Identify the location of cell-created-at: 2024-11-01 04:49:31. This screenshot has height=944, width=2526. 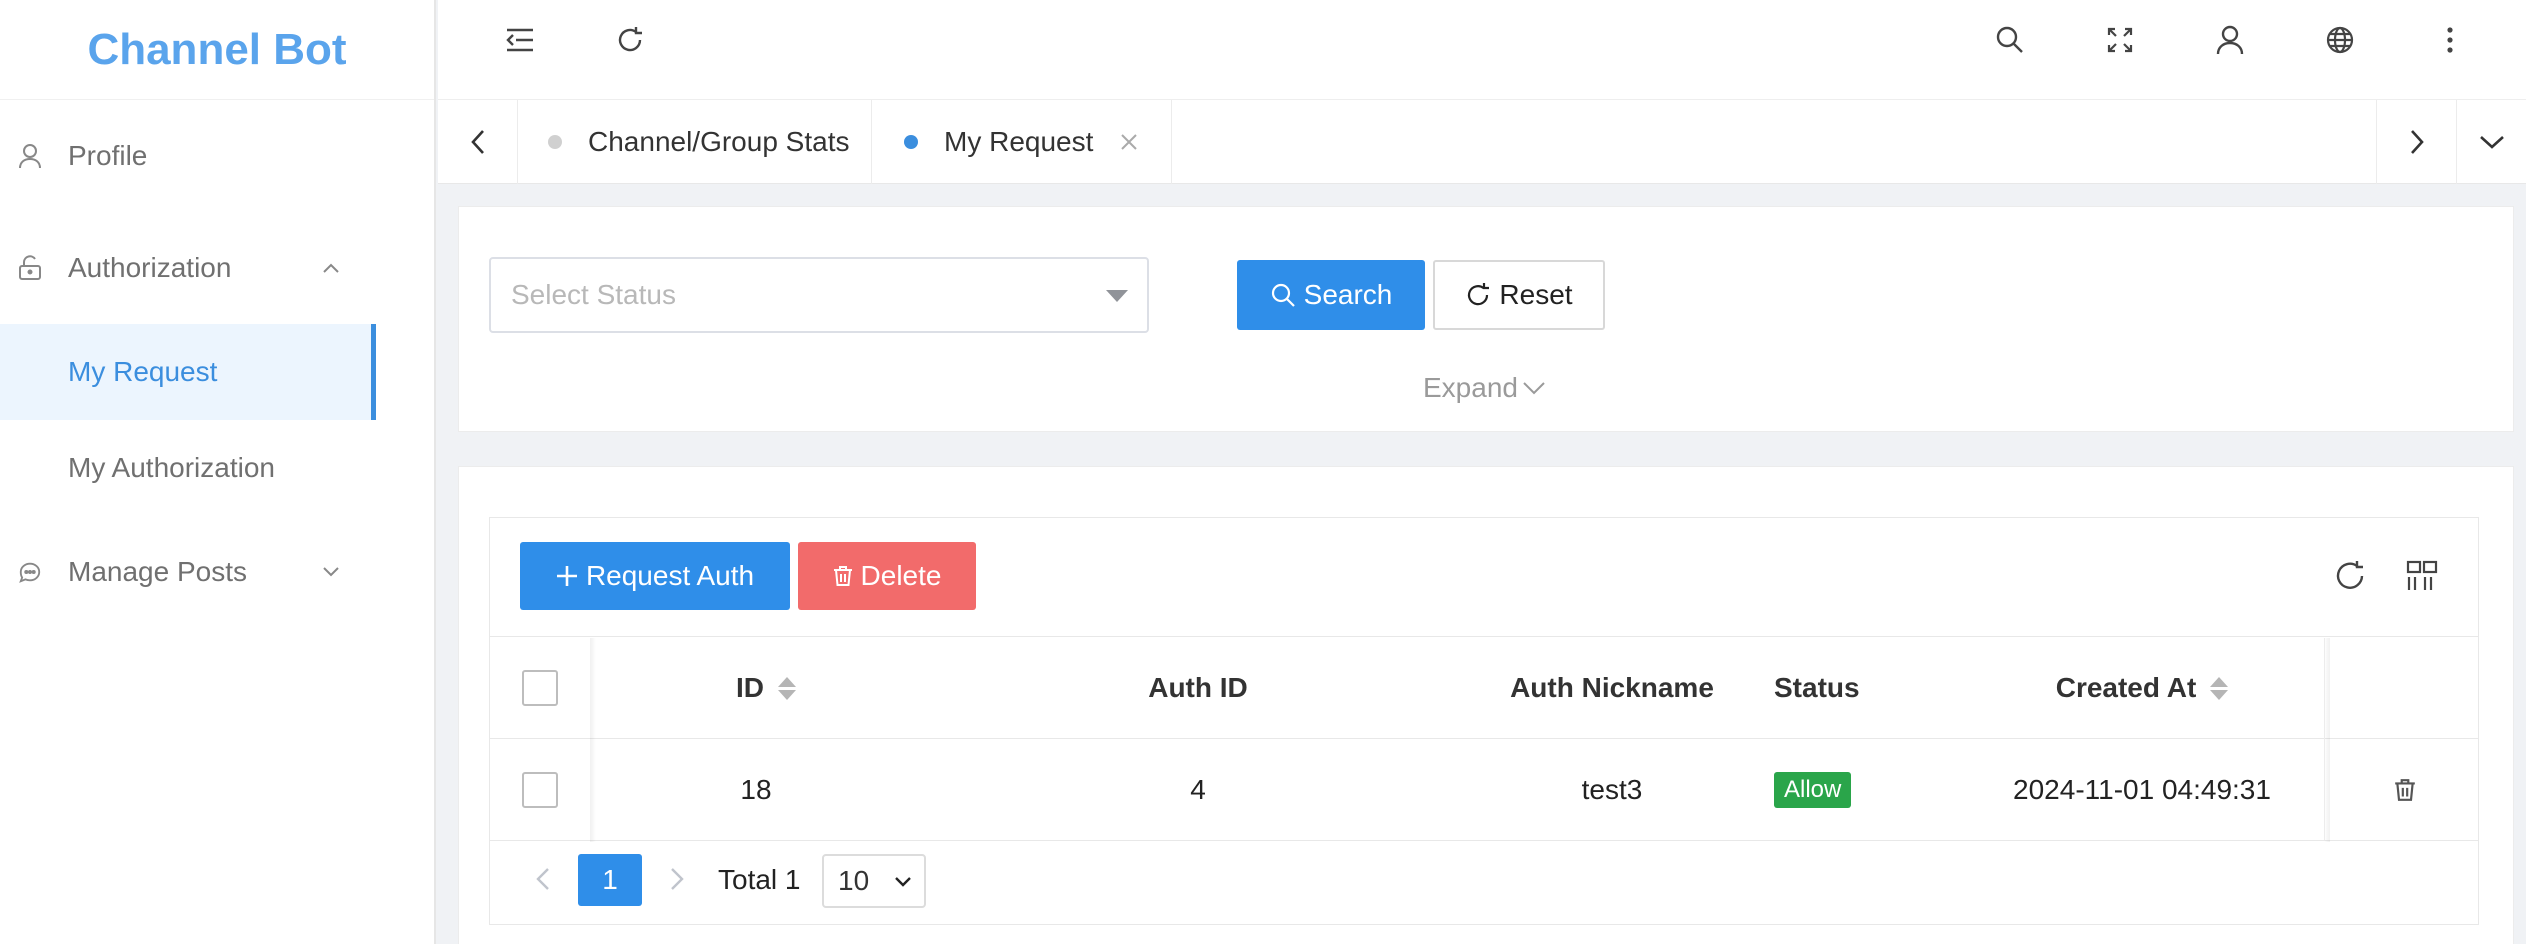
(2142, 789).